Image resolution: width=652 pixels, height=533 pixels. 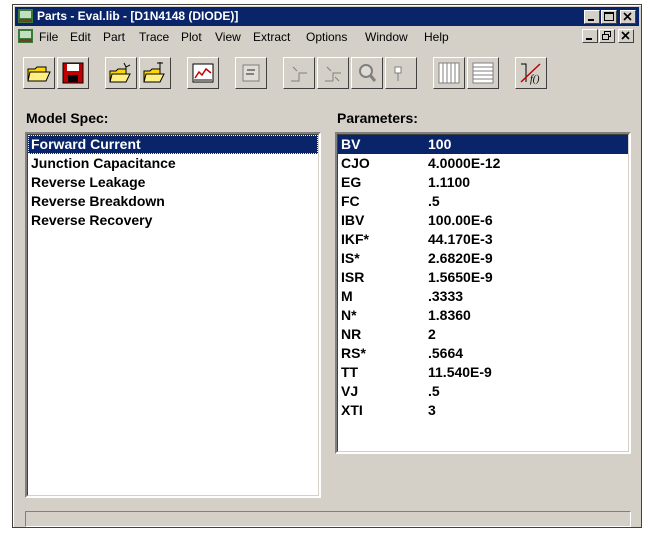 I want to click on menu-options: Options, so click(x=326, y=37).